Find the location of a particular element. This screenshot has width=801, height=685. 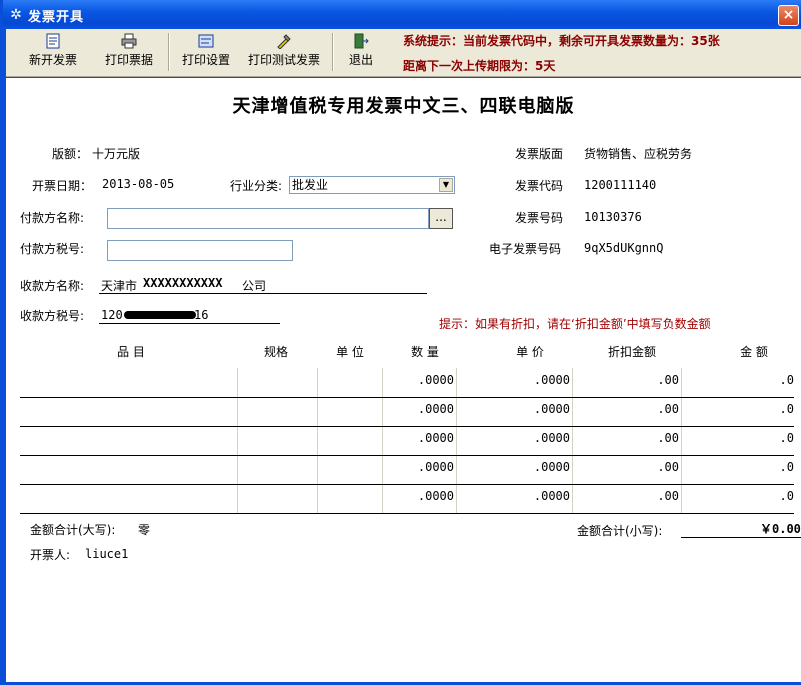

col-header-quantity: 数 量 is located at coordinates (425, 352).